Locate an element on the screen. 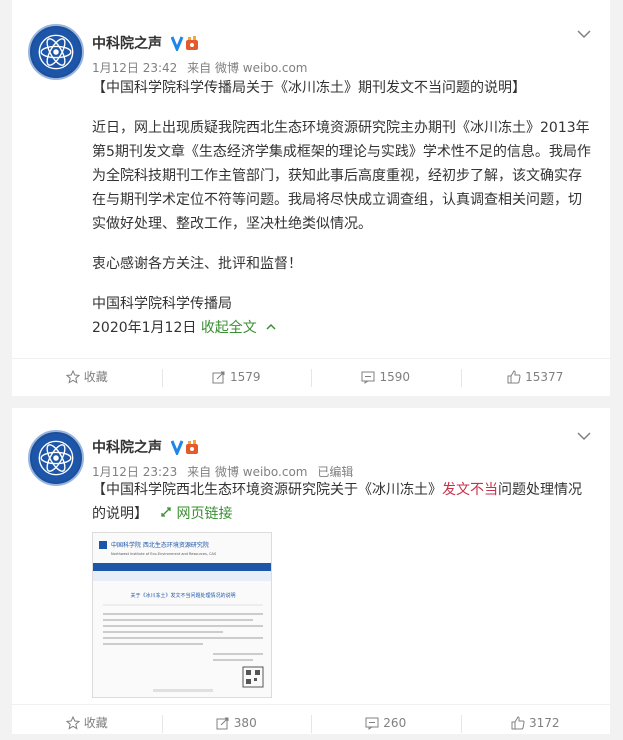  thumb-org-cn: 中国科学院 西北生态环境资源研究院 is located at coordinates (160, 545).